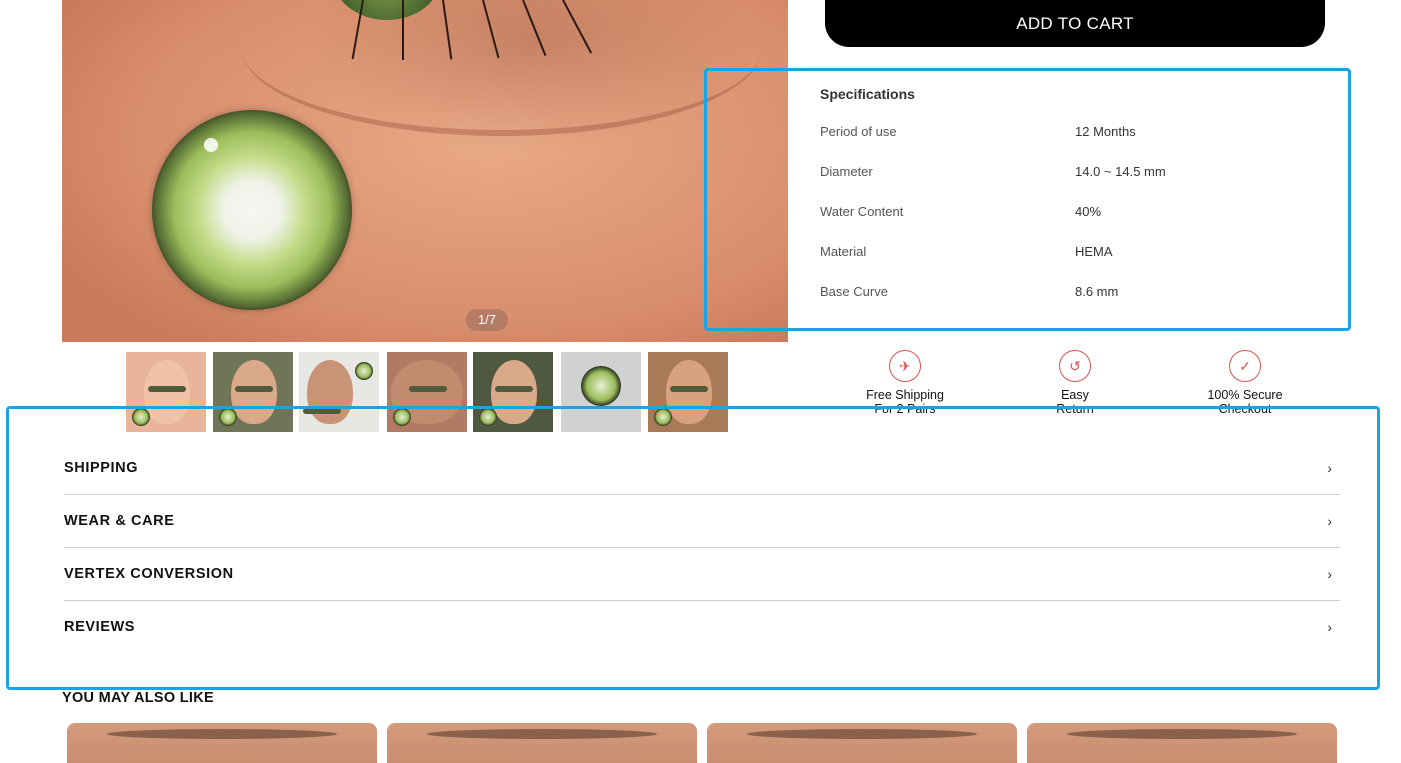 Image resolution: width=1401 pixels, height=763 pixels. What do you see at coordinates (905, 383) in the screenshot?
I see `feature-free-shipping: ✈ Free Shipping For 2 Pairs` at bounding box center [905, 383].